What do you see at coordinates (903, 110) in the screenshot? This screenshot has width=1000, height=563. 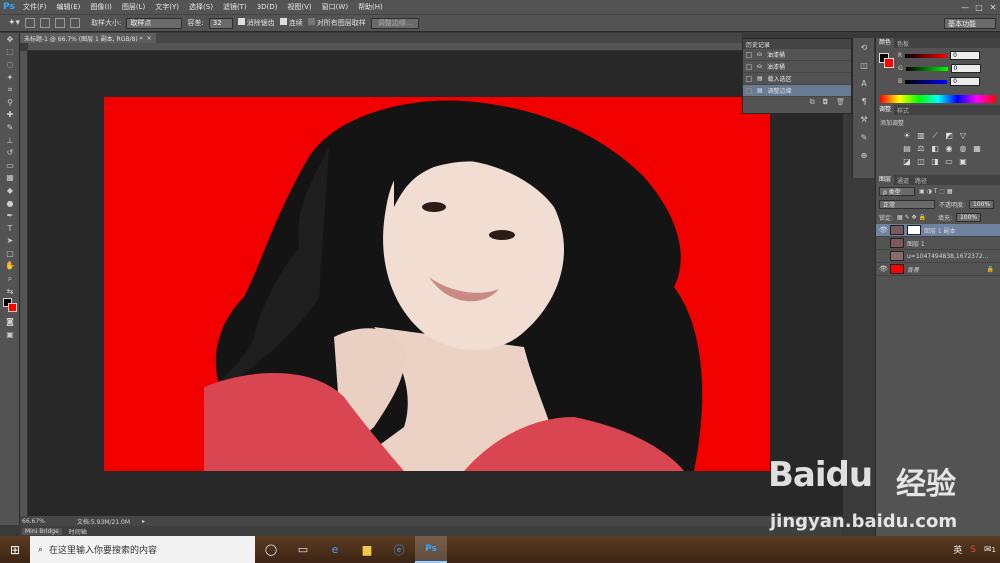 I see `tab-styles: 样式` at bounding box center [903, 110].